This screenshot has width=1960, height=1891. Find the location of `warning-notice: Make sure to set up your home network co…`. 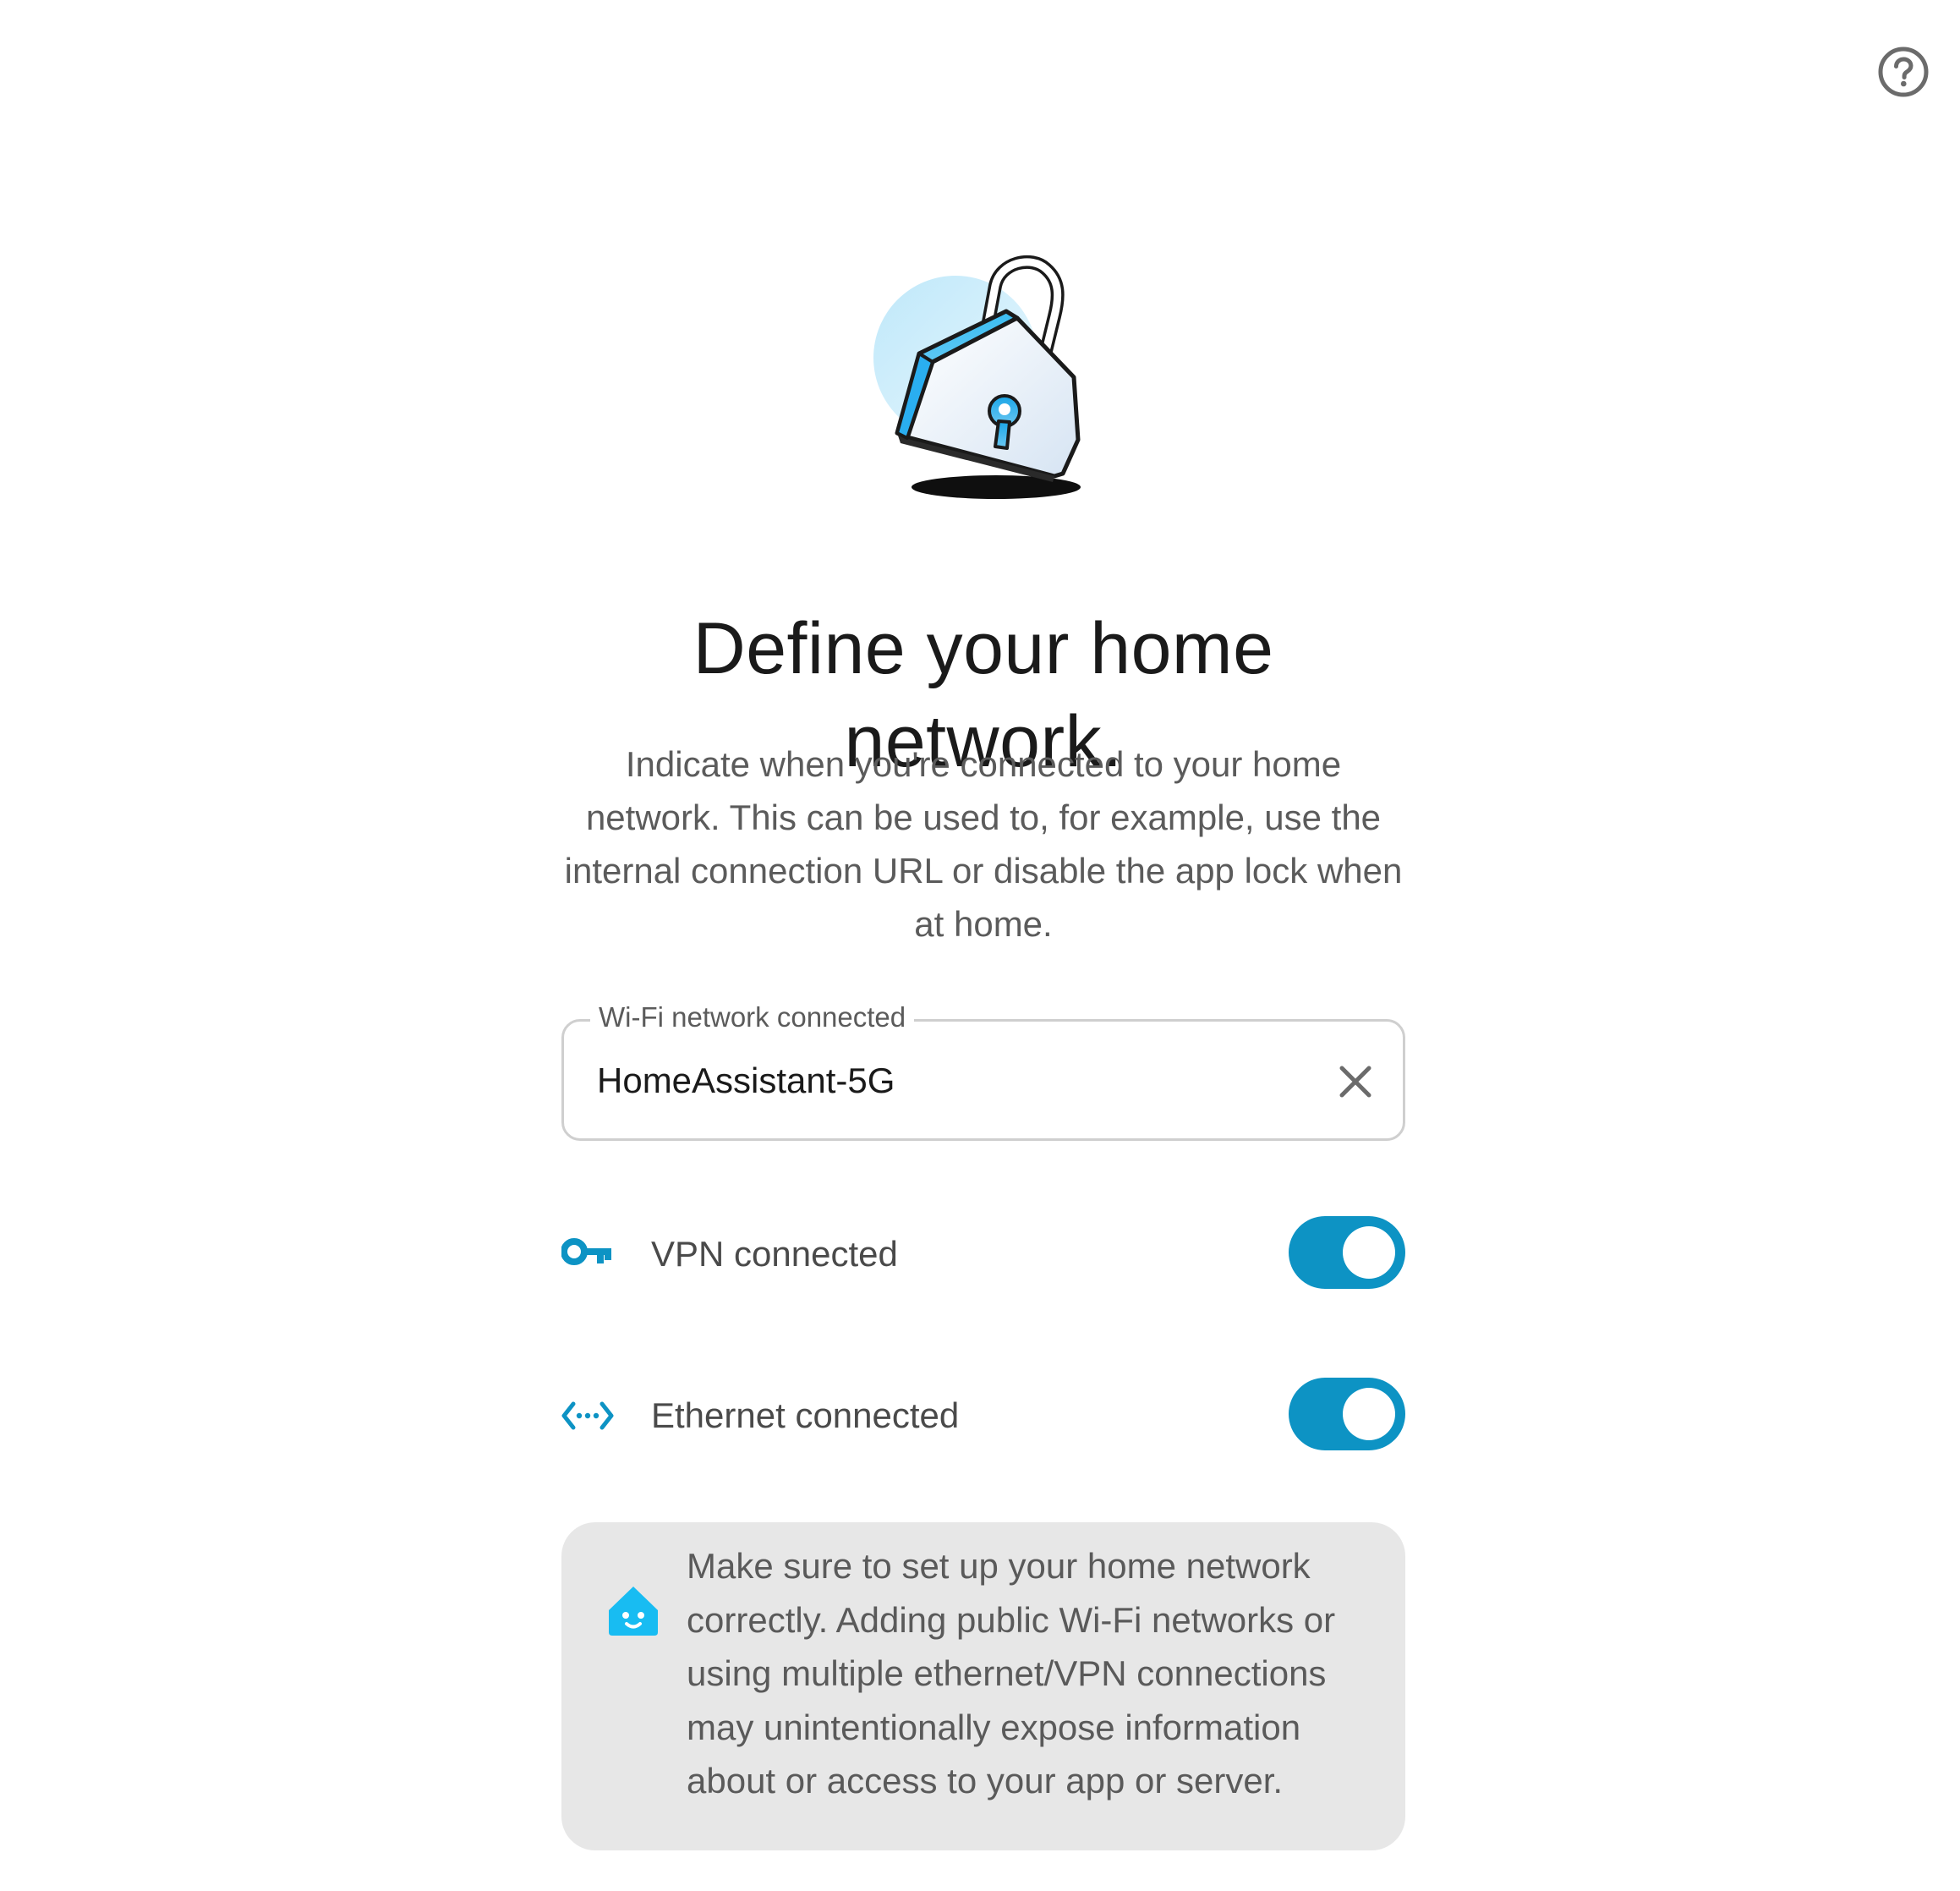

warning-notice: Make sure to set up your home network co… is located at coordinates (983, 1686).